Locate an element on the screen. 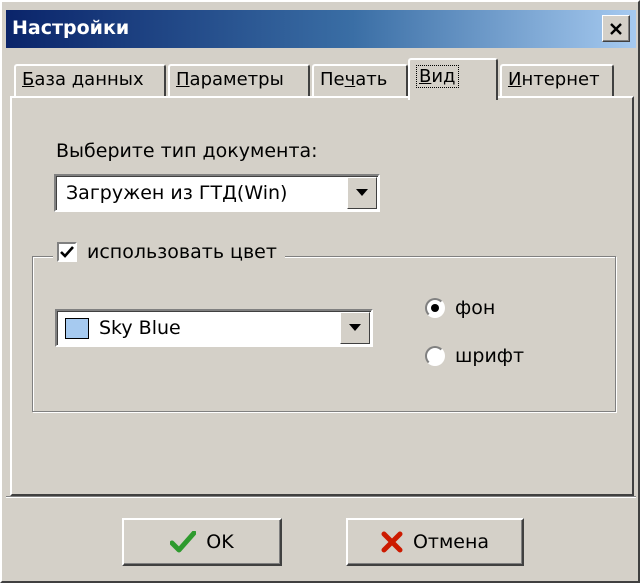  tab-database-label: аза данных is located at coordinates (89, 79).